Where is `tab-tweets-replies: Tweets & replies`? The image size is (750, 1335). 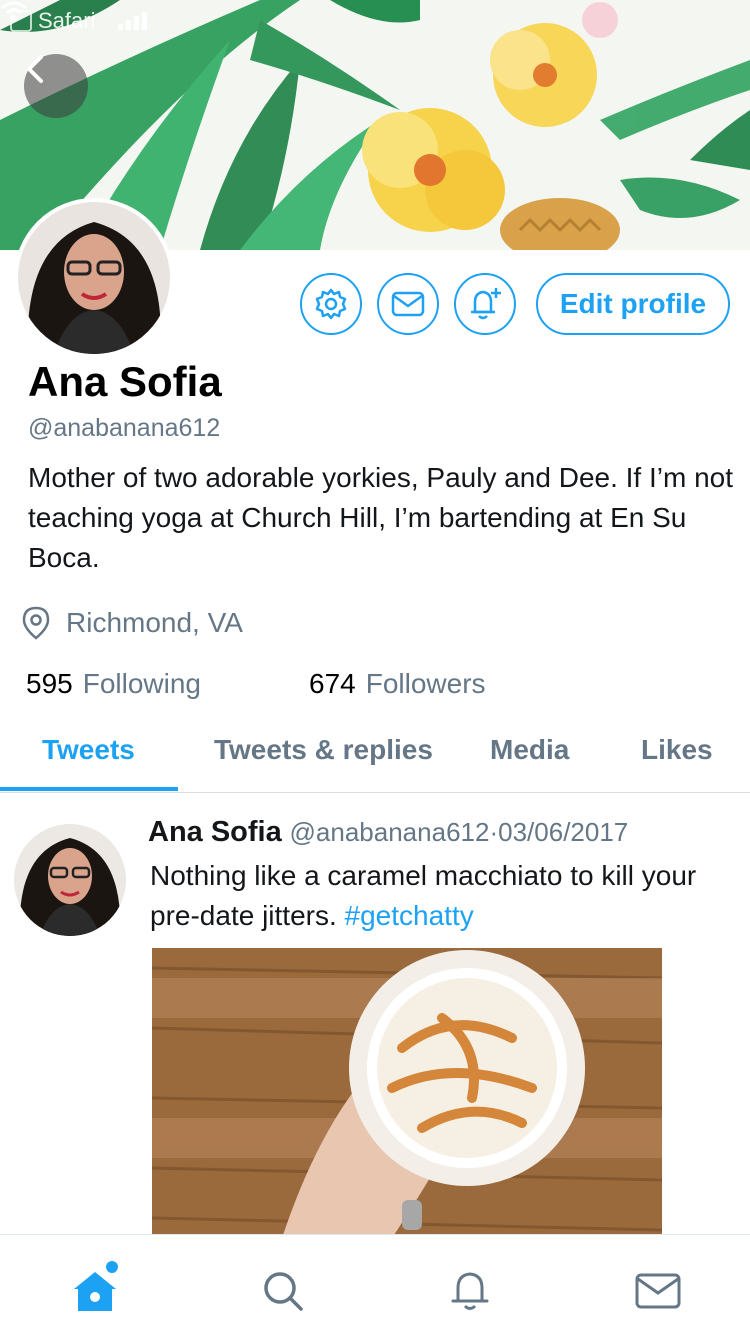
tab-tweets-replies: Tweets & replies is located at coordinates (323, 750).